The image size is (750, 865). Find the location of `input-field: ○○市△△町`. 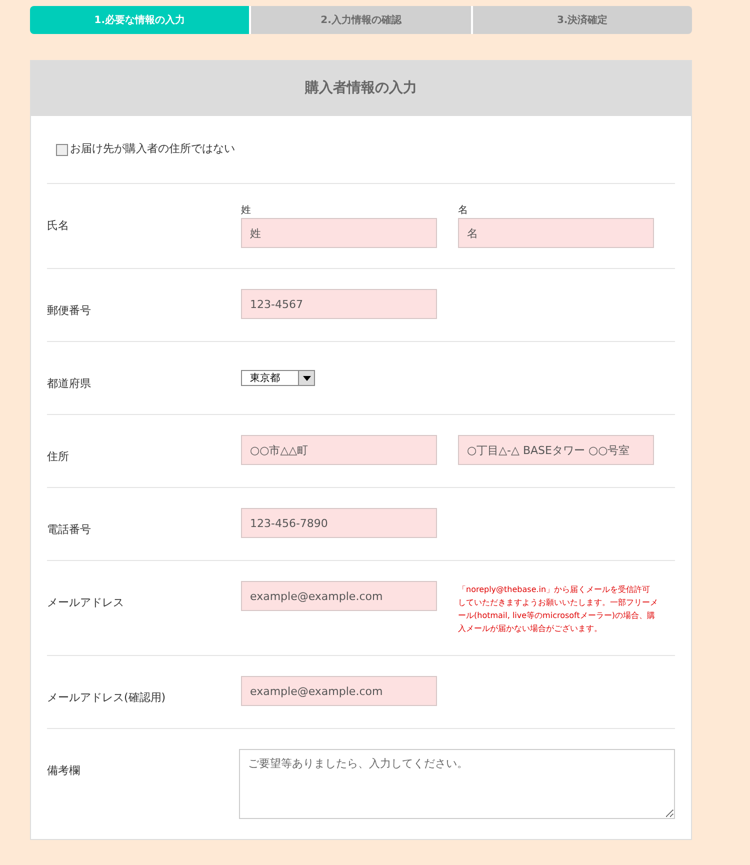

input-field: ○○市△△町 is located at coordinates (339, 450).